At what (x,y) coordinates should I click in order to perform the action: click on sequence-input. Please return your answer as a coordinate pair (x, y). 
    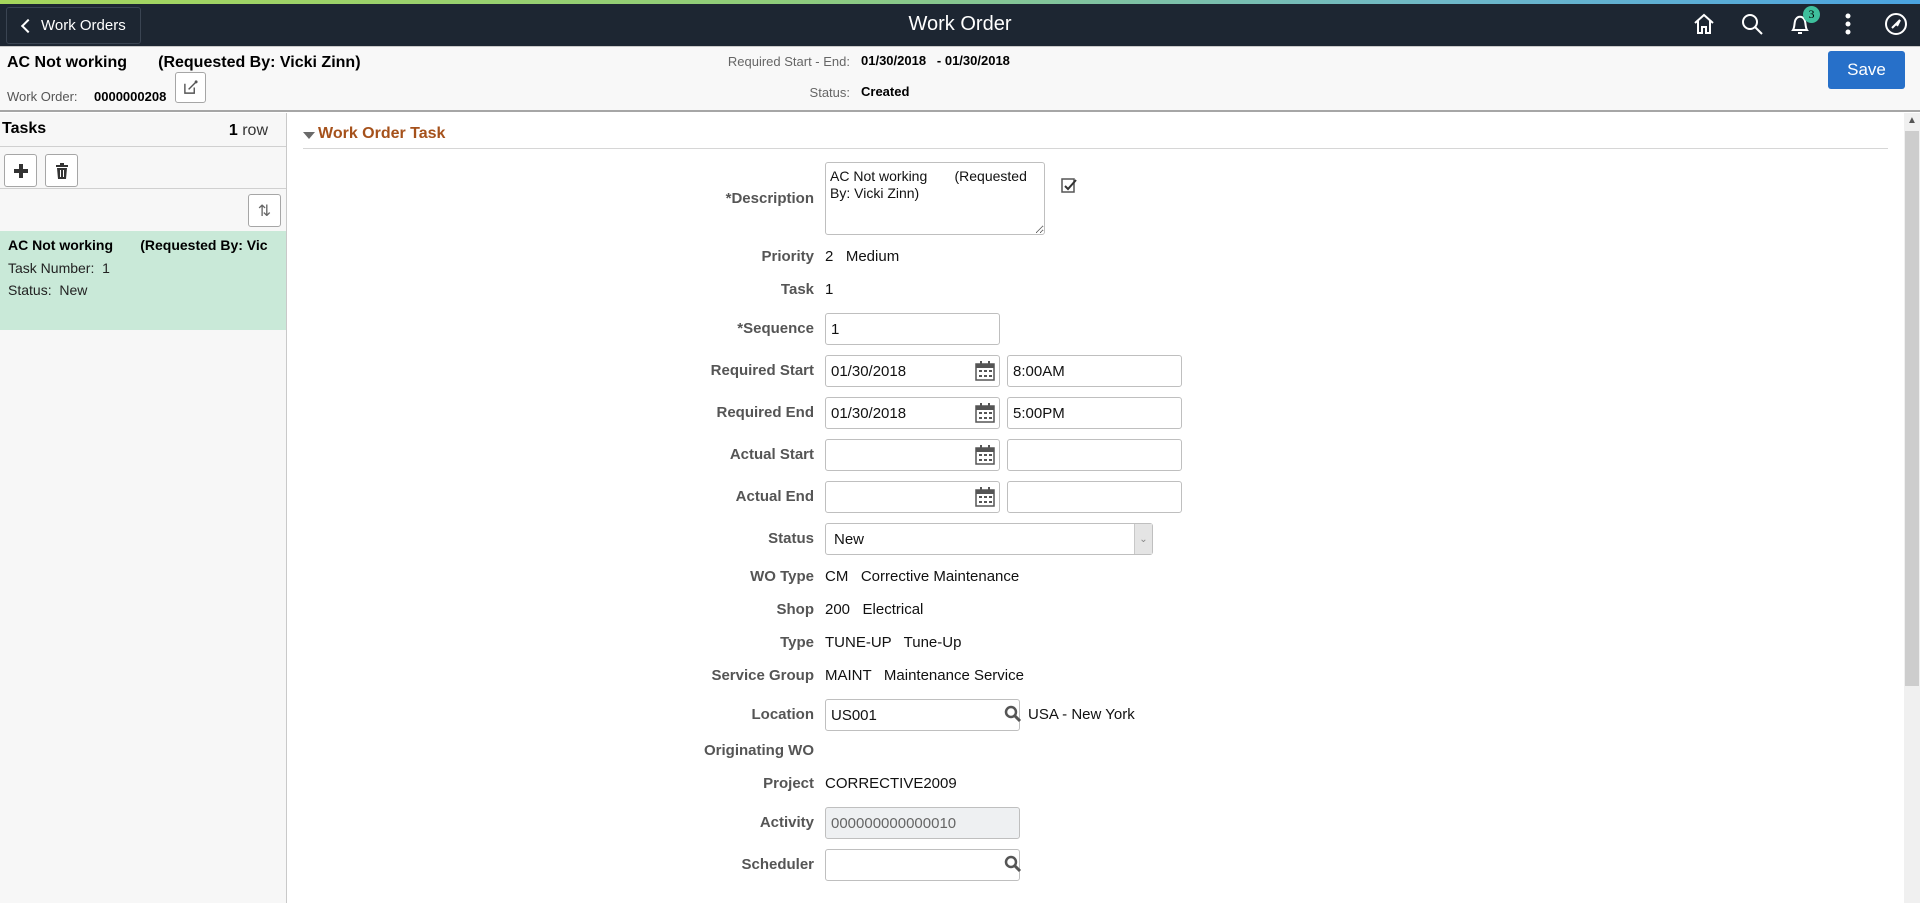
    Looking at the image, I should click on (912, 329).